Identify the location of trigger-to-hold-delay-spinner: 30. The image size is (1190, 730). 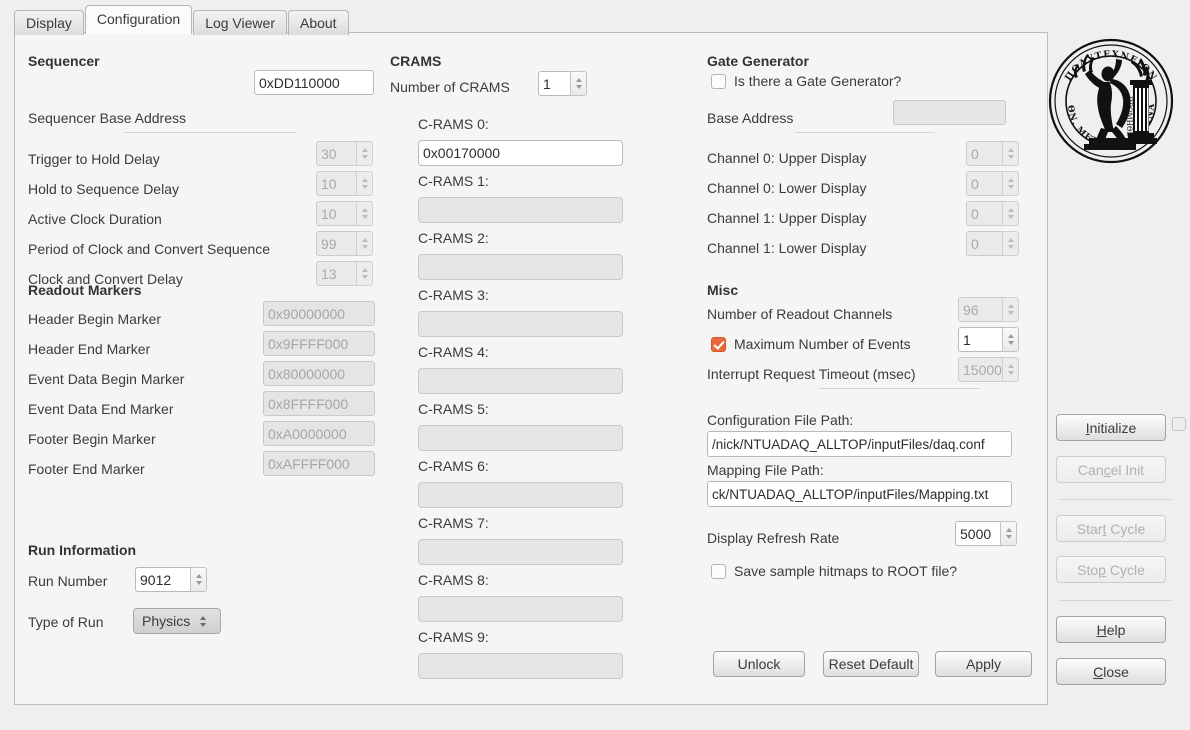
(344, 153).